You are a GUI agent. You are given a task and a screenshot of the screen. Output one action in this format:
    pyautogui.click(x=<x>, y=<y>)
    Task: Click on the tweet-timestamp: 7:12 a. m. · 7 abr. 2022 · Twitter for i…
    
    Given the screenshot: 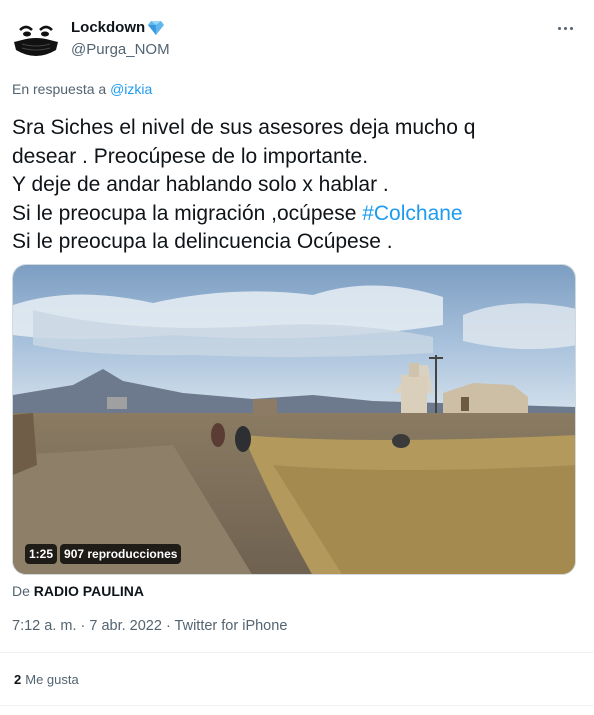 What is the action you would take?
    pyautogui.click(x=149, y=626)
    